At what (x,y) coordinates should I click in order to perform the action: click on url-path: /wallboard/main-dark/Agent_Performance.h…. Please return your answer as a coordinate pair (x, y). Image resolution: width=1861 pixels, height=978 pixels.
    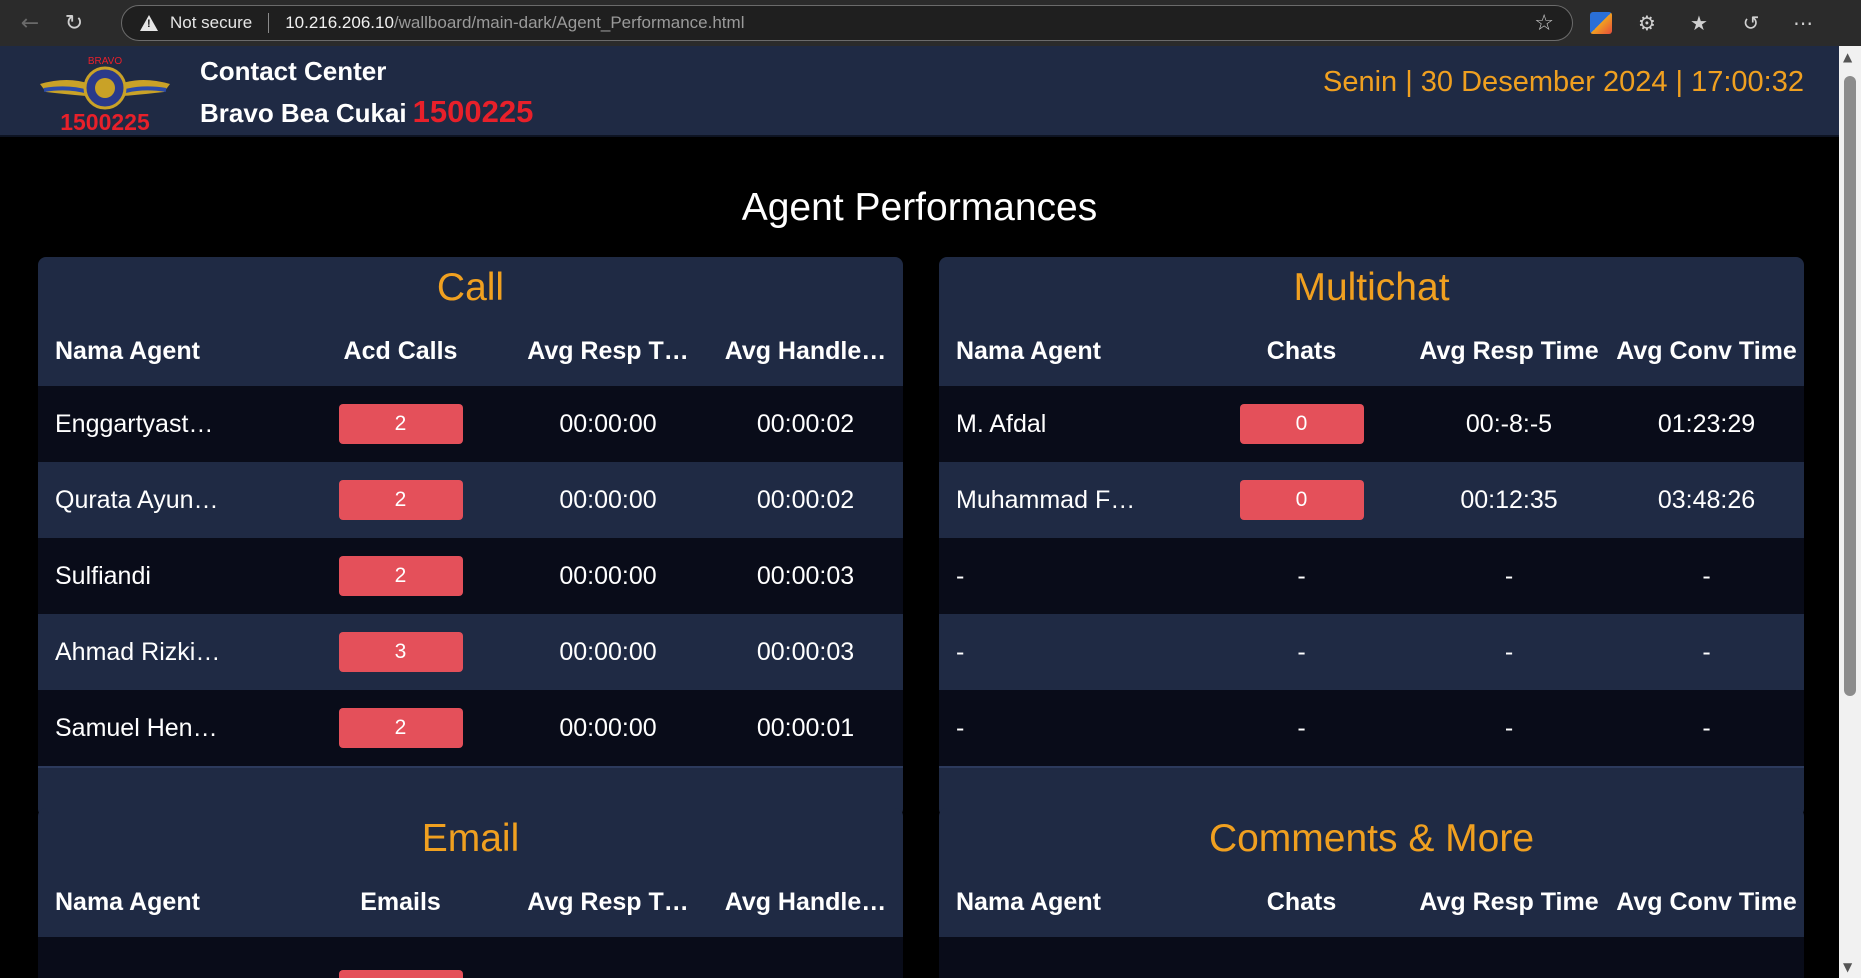
    Looking at the image, I should click on (569, 22).